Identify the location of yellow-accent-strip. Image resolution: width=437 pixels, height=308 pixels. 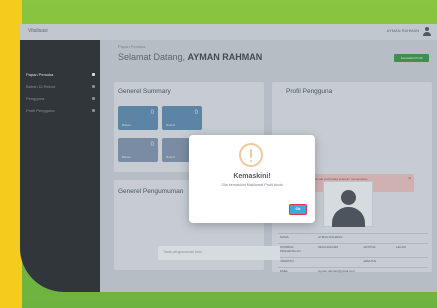
(11, 154).